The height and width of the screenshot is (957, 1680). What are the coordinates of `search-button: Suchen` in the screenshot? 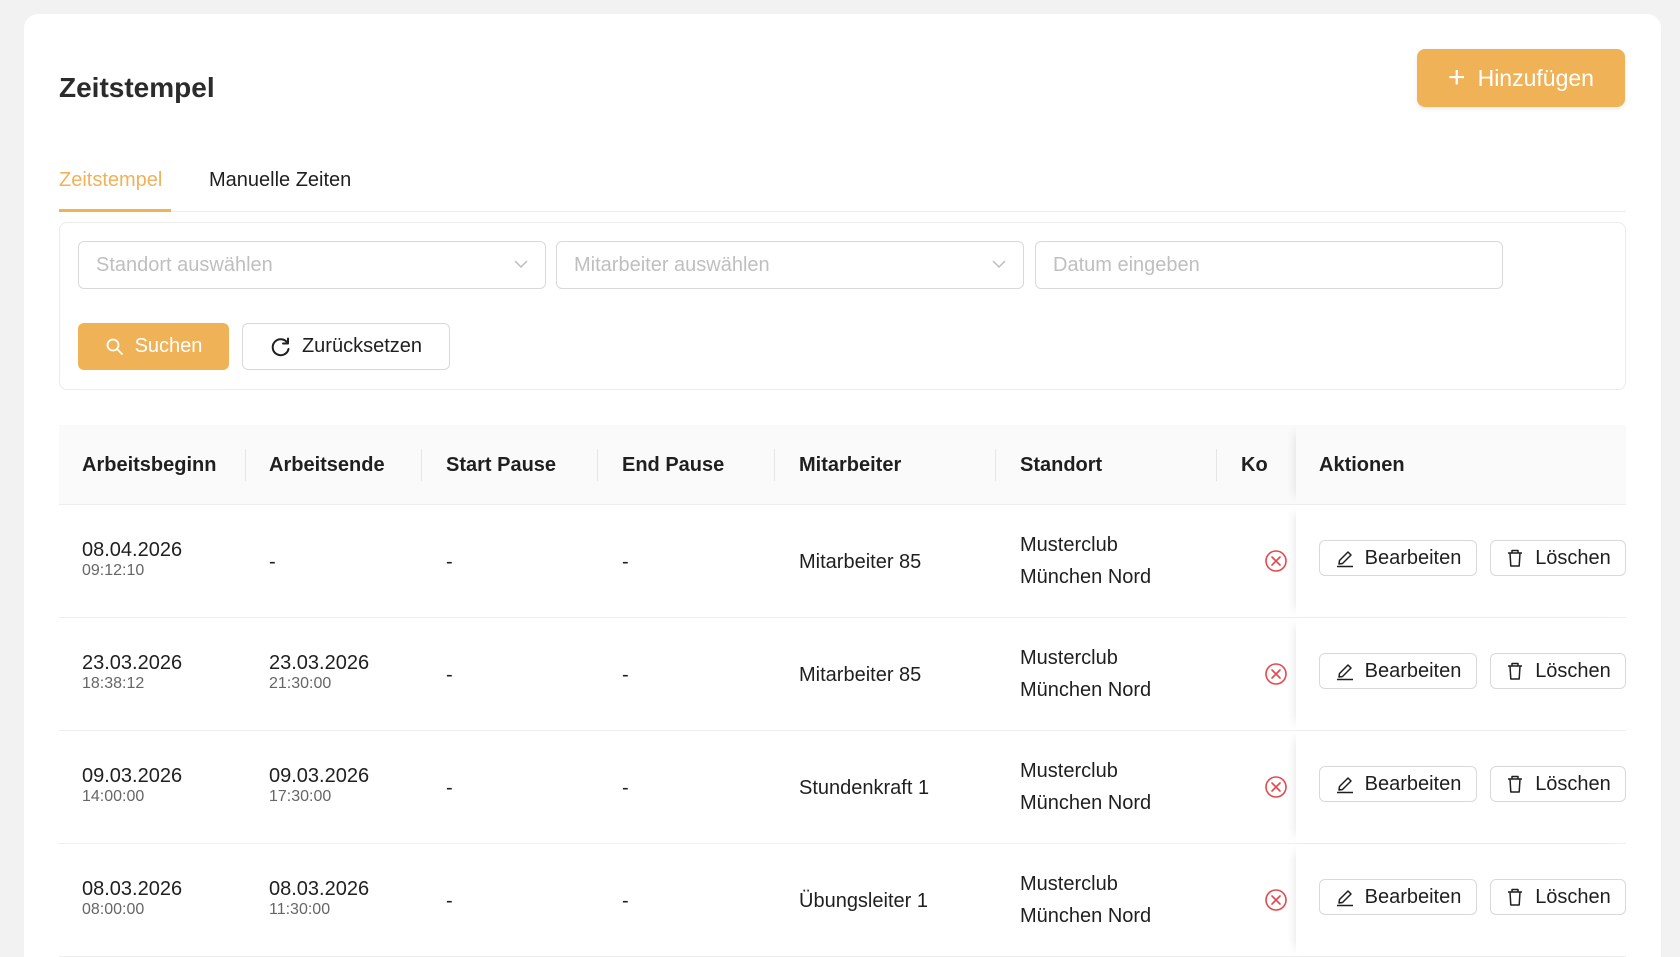 It's located at (153, 346).